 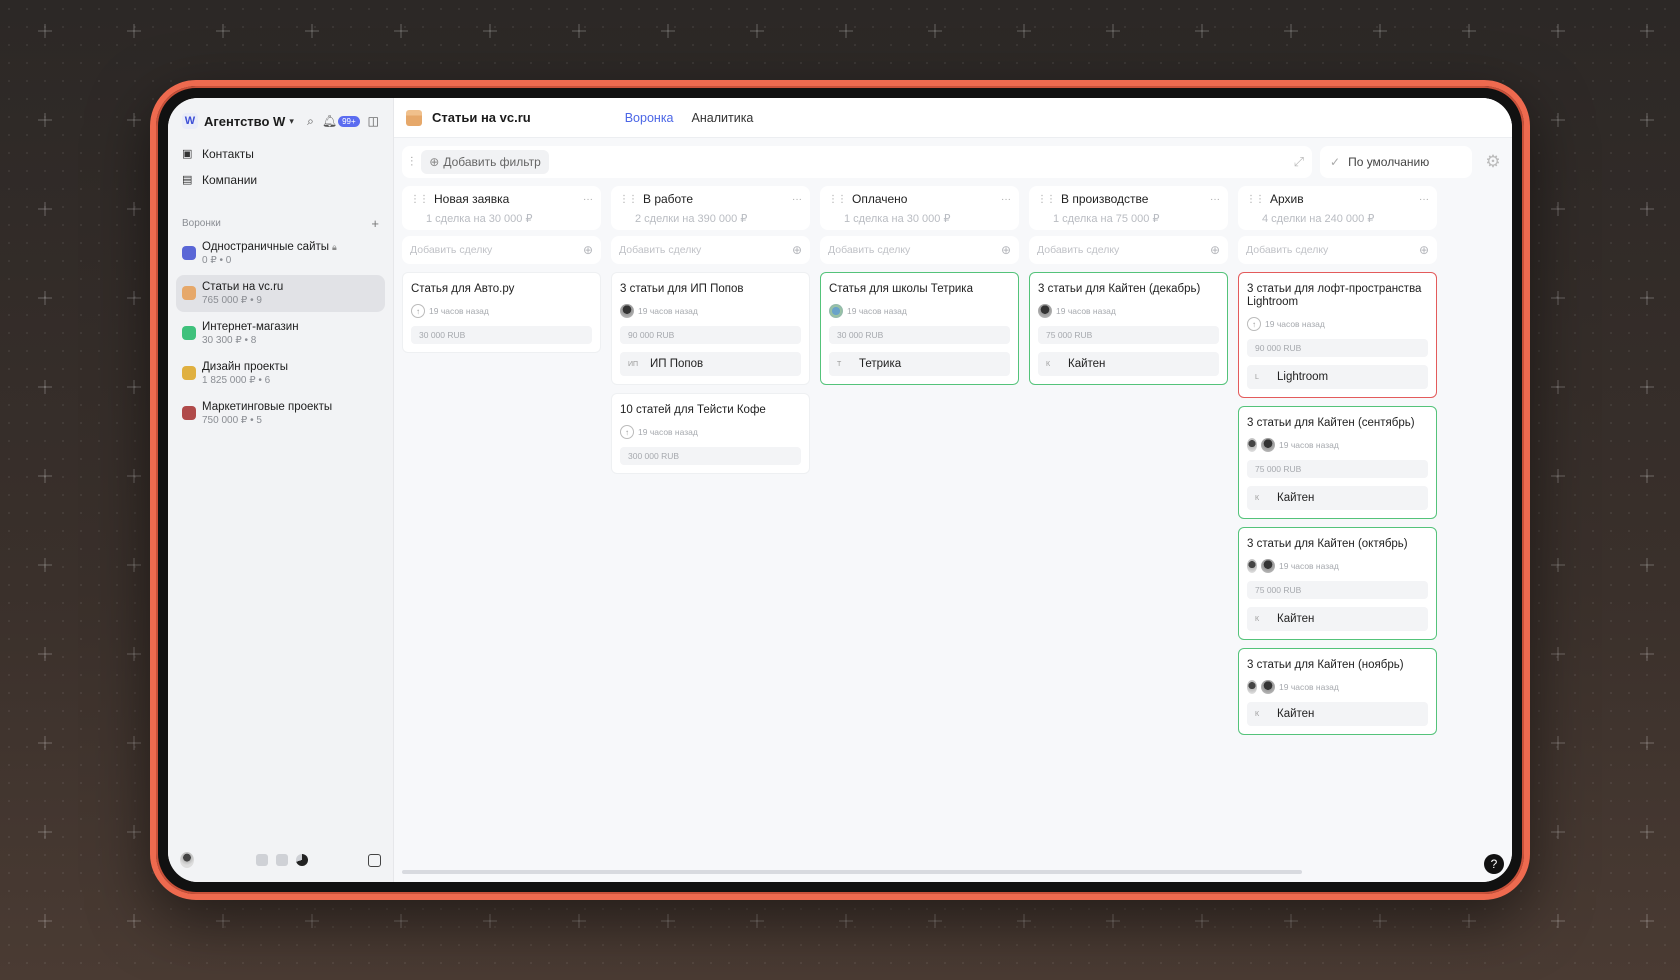 What do you see at coordinates (190, 121) in the screenshot?
I see `workspace-logo: W` at bounding box center [190, 121].